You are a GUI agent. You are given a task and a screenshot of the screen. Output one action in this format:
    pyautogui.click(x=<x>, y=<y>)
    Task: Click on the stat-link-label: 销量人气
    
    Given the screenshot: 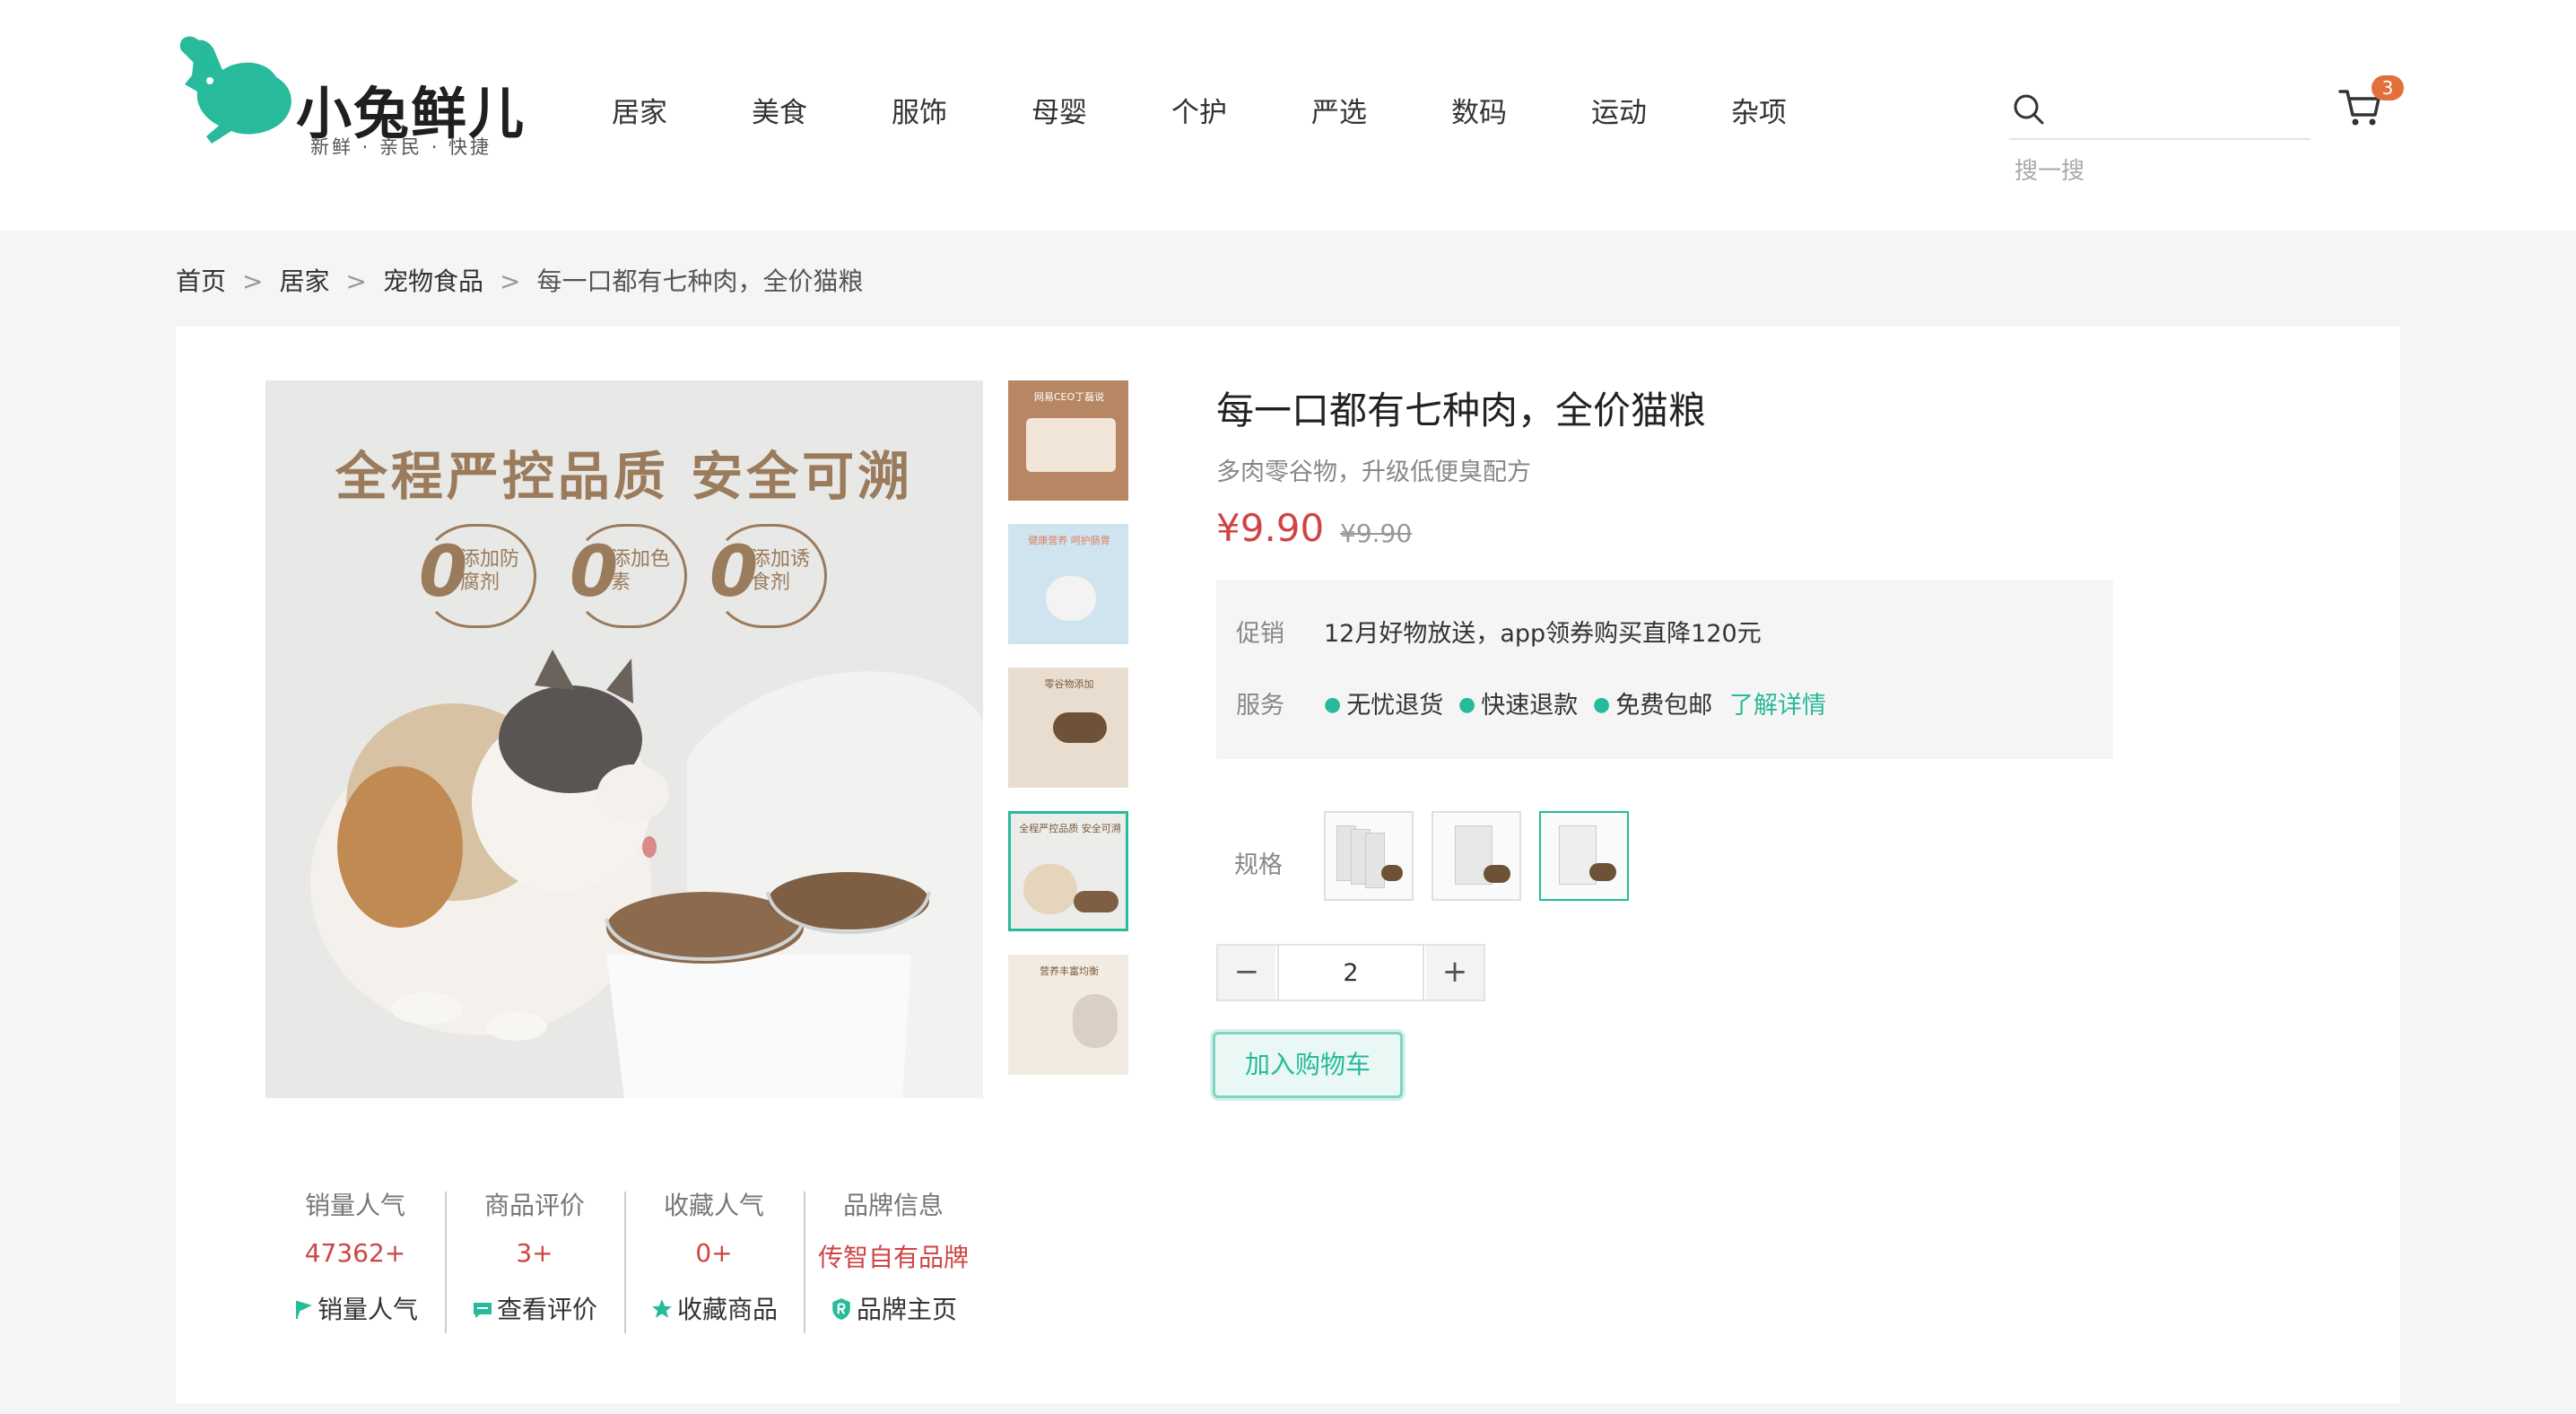 What is the action you would take?
    pyautogui.click(x=367, y=1309)
    